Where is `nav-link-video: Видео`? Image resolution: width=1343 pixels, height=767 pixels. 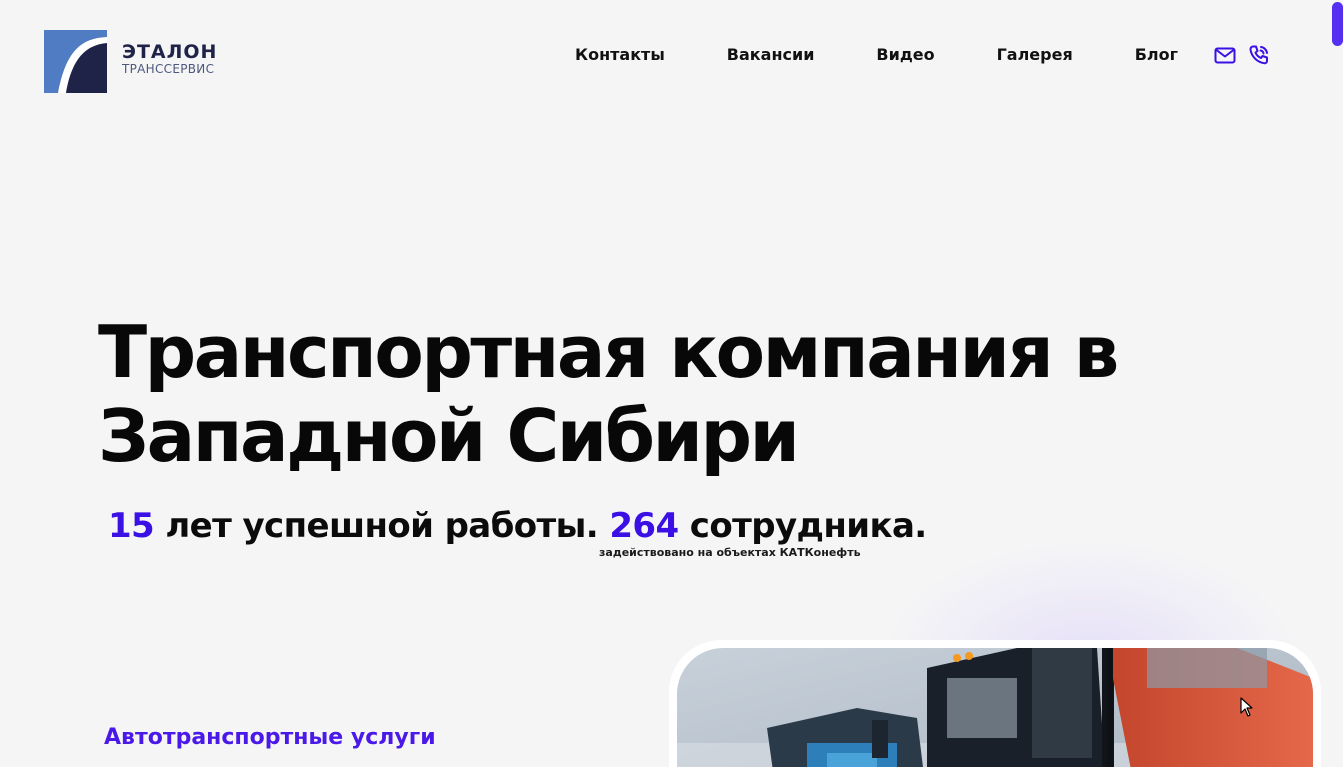
nav-link-video: Видео is located at coordinates (905, 55).